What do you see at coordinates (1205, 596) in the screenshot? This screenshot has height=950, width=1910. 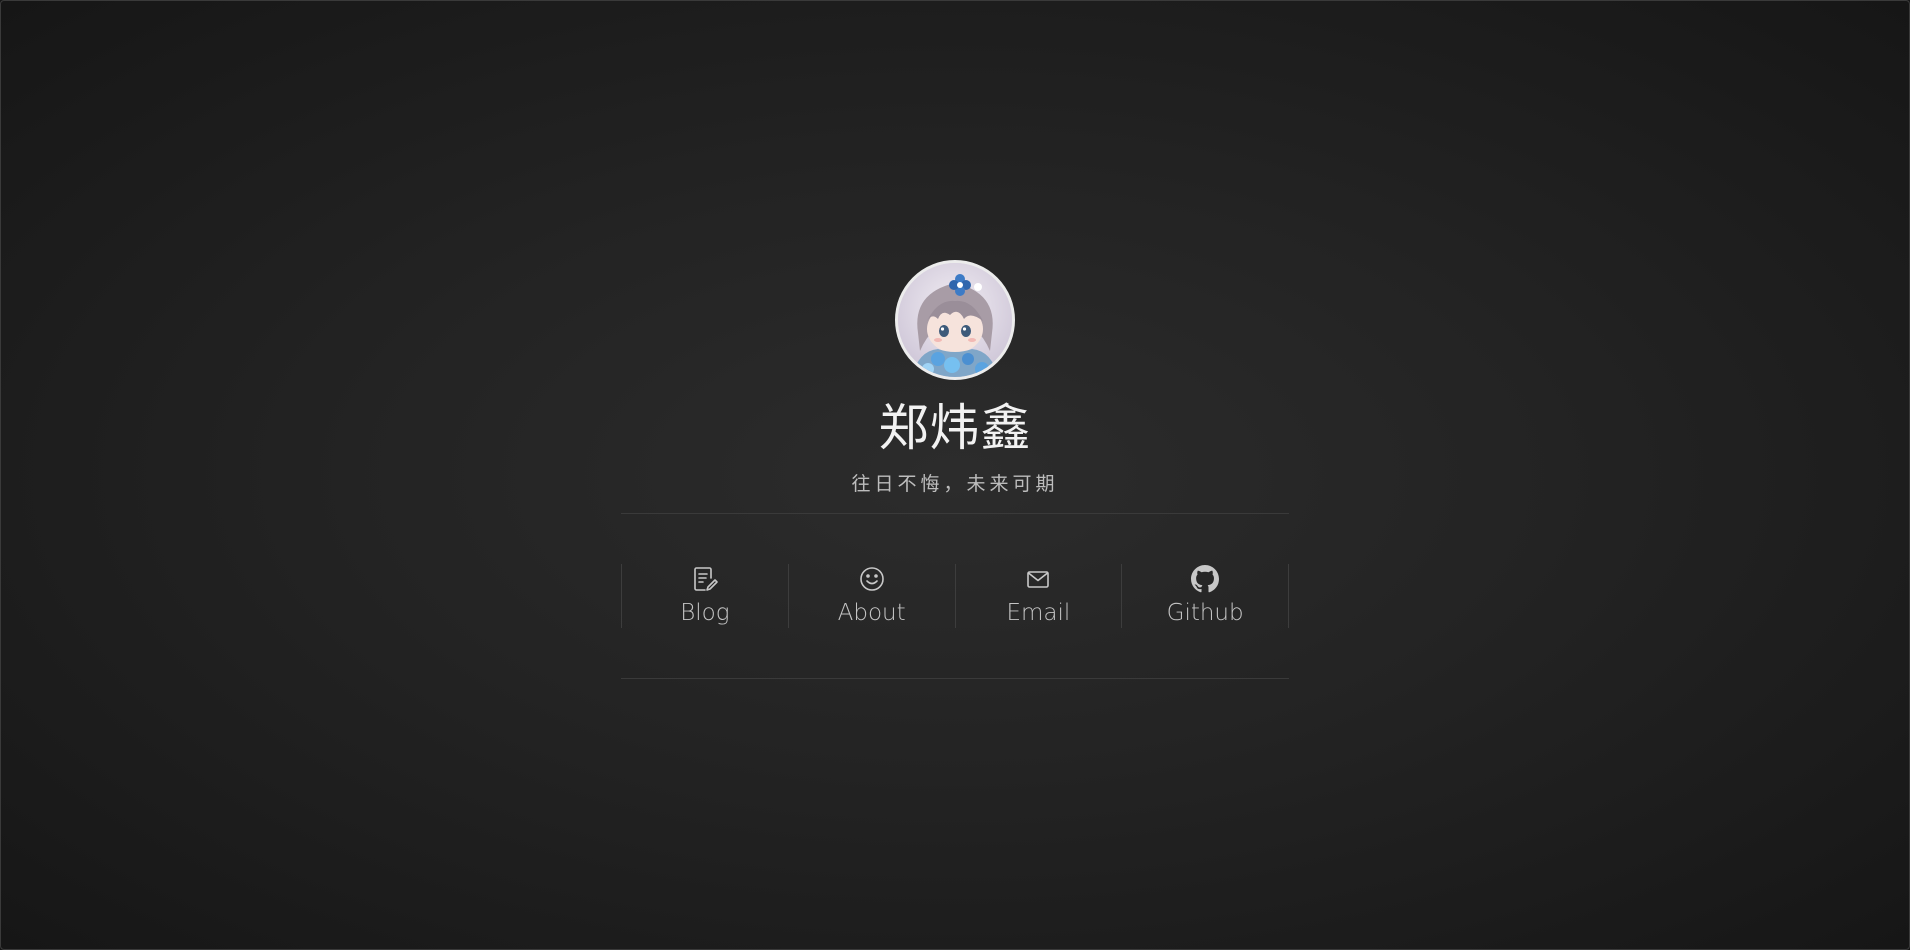 I see `nav-item-github: Github` at bounding box center [1205, 596].